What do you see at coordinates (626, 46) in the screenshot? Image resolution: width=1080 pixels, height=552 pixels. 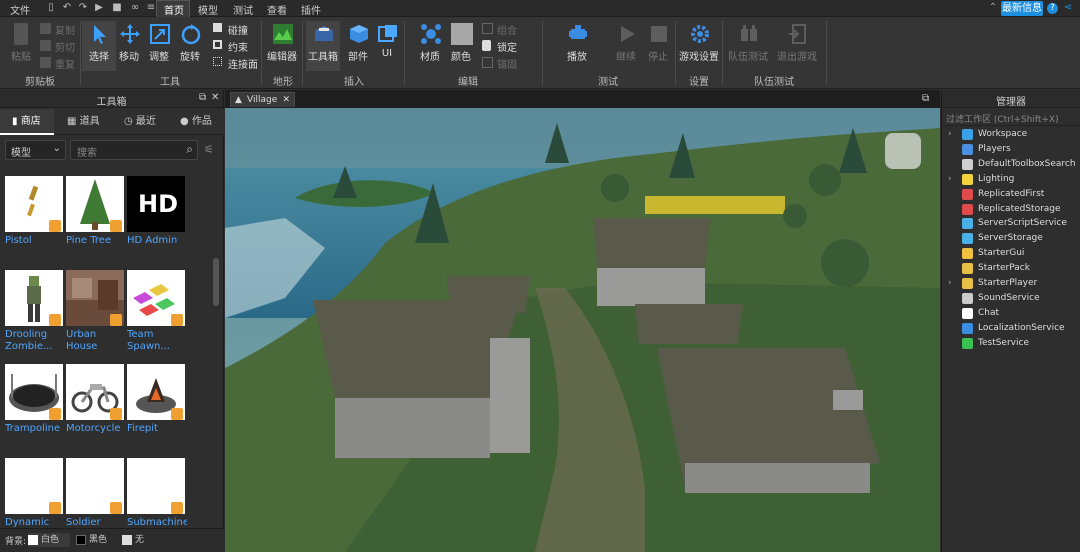 I see `resume-button: 继续` at bounding box center [626, 46].